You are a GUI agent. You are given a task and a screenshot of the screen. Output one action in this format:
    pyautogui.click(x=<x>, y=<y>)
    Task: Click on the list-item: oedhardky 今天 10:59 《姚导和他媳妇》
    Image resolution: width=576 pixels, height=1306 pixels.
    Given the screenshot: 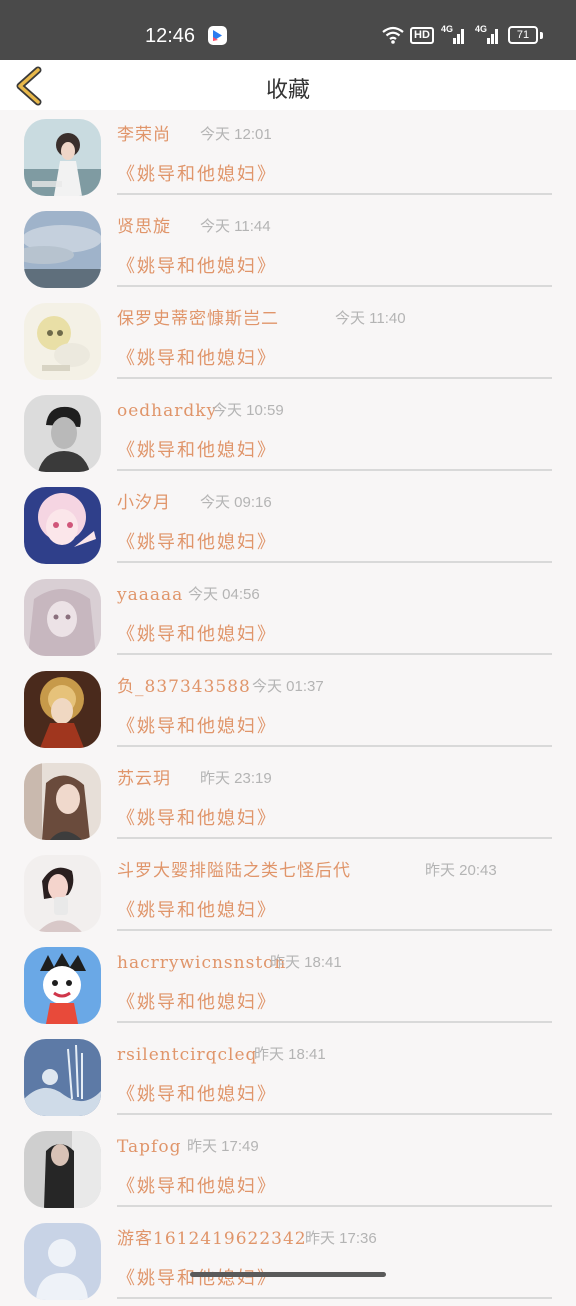 What is the action you would take?
    pyautogui.click(x=288, y=432)
    